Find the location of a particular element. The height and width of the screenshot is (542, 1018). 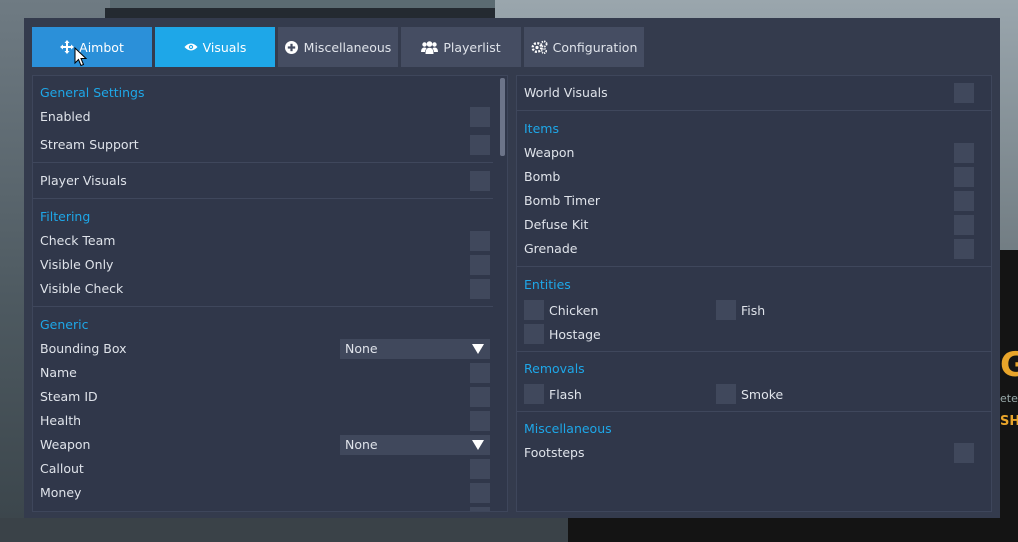

tab-playerlist-label: Playerlist is located at coordinates (472, 47).